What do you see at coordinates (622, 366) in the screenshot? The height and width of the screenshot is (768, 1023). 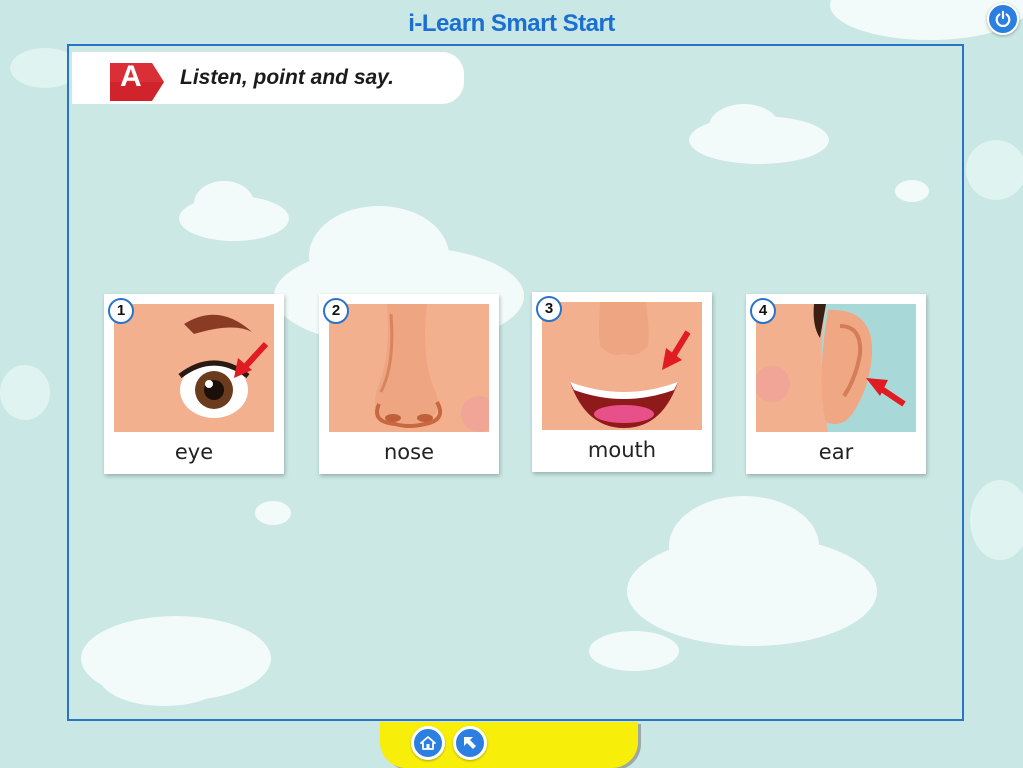 I see `mouth-picture` at bounding box center [622, 366].